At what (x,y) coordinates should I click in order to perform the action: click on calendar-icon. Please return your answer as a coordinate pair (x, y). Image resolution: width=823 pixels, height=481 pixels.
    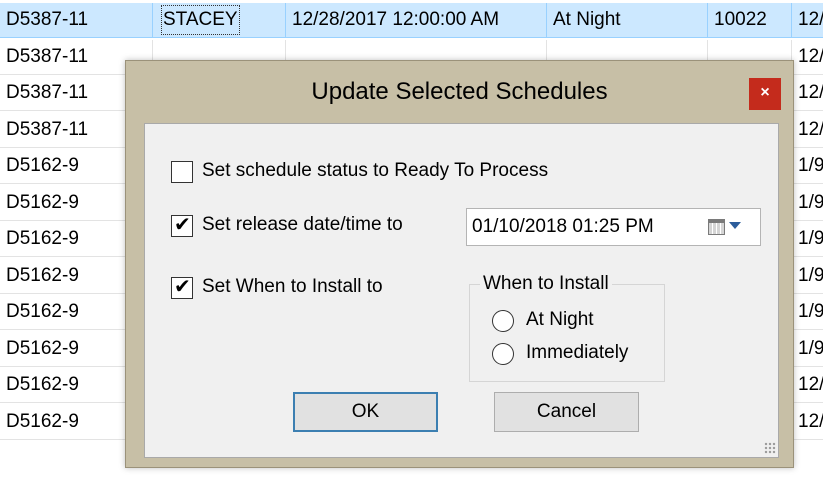
    Looking at the image, I should click on (716, 227).